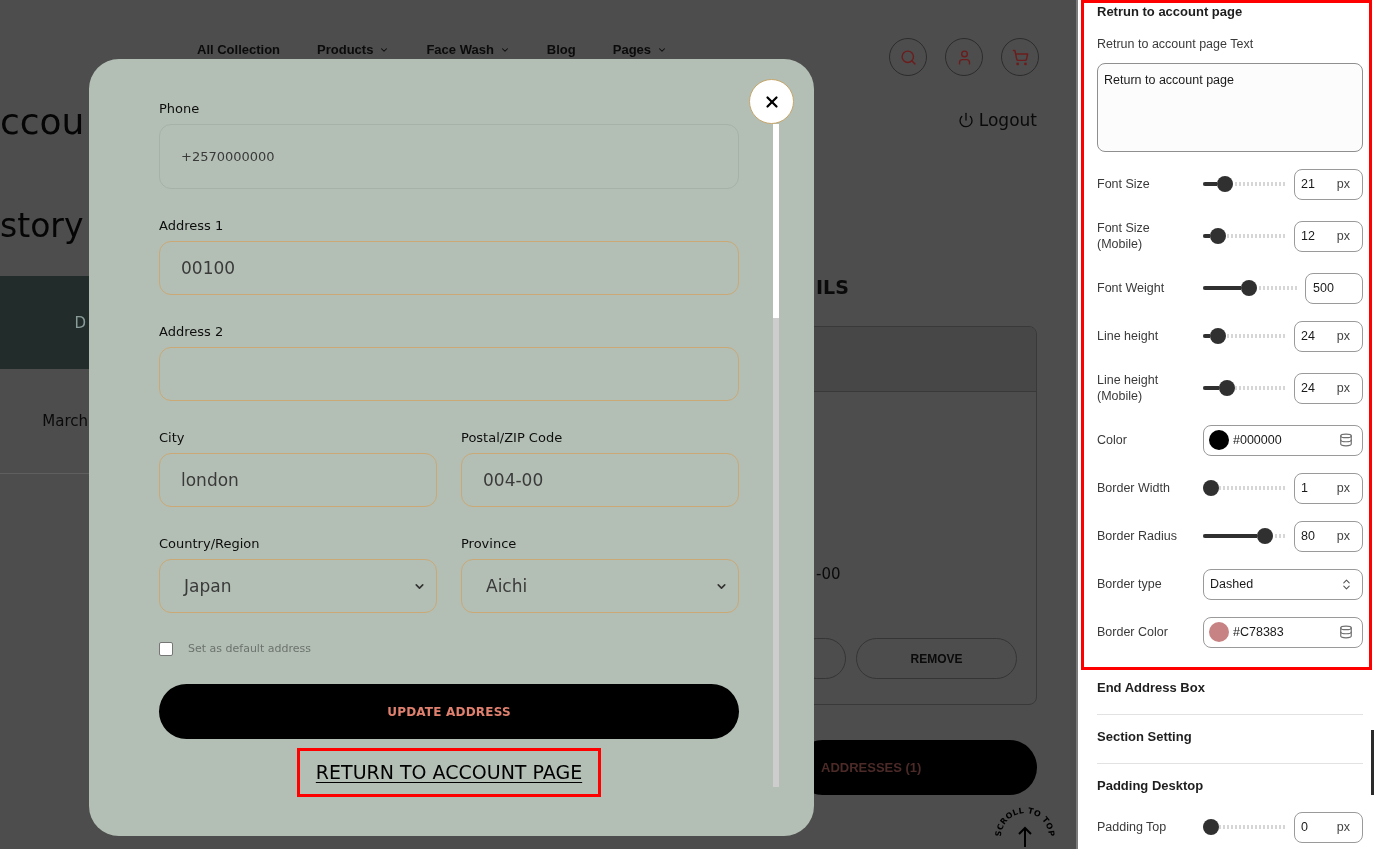  I want to click on update-address-button: UPDATE ADDRESS, so click(449, 711).